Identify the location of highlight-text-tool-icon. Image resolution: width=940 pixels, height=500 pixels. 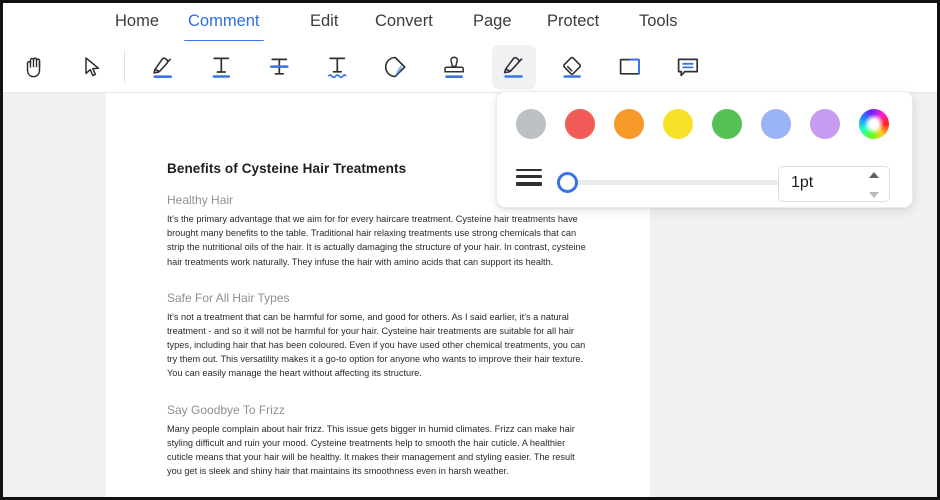
(163, 67).